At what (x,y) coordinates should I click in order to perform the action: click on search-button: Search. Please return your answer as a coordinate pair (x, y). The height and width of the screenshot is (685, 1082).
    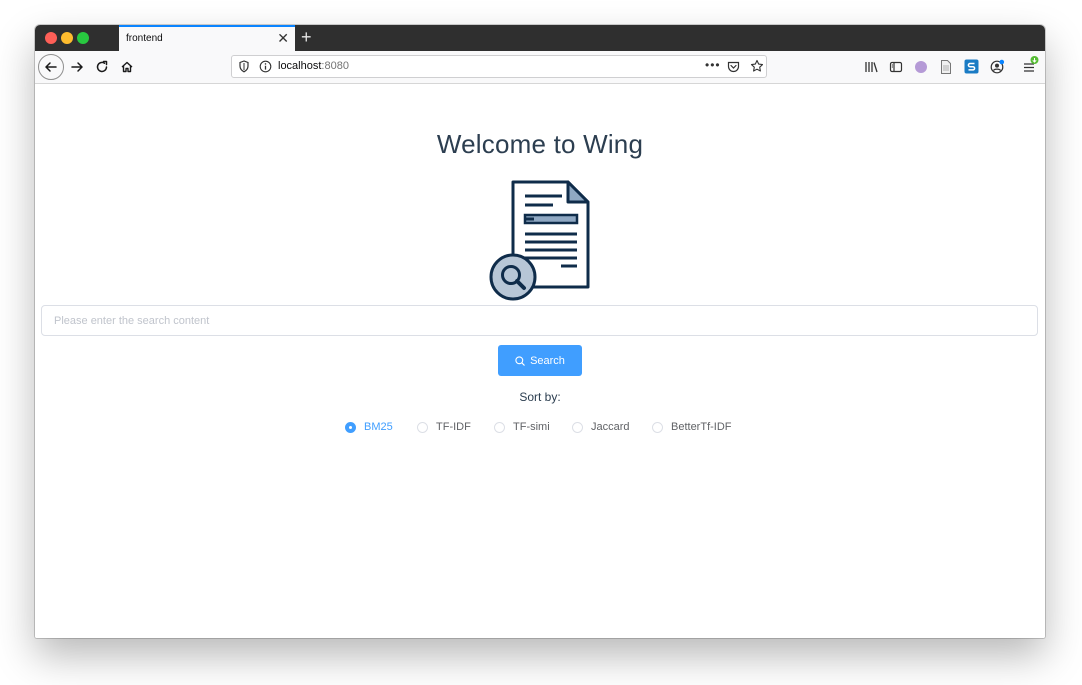
    Looking at the image, I should click on (540, 360).